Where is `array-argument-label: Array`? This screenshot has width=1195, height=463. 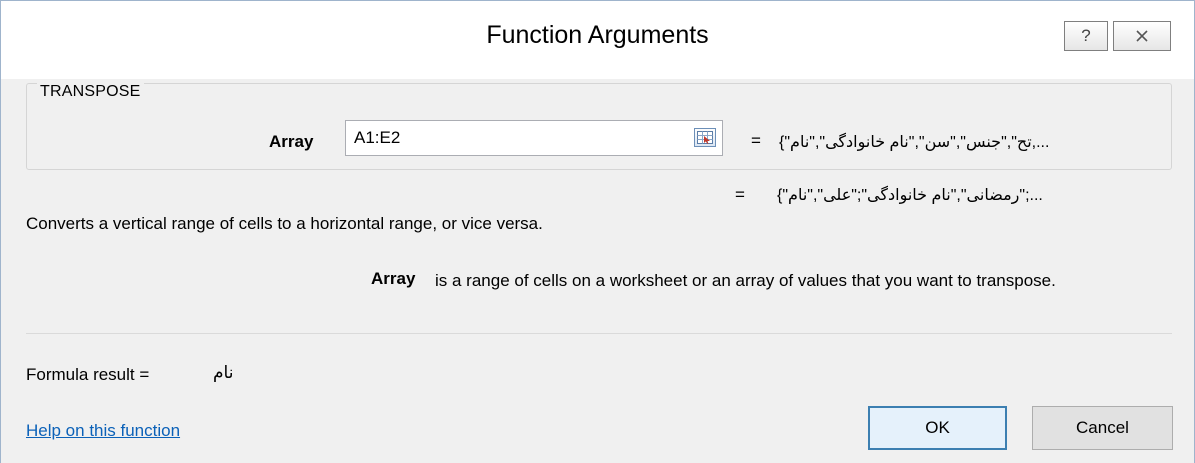 array-argument-label: Array is located at coordinates (291, 141).